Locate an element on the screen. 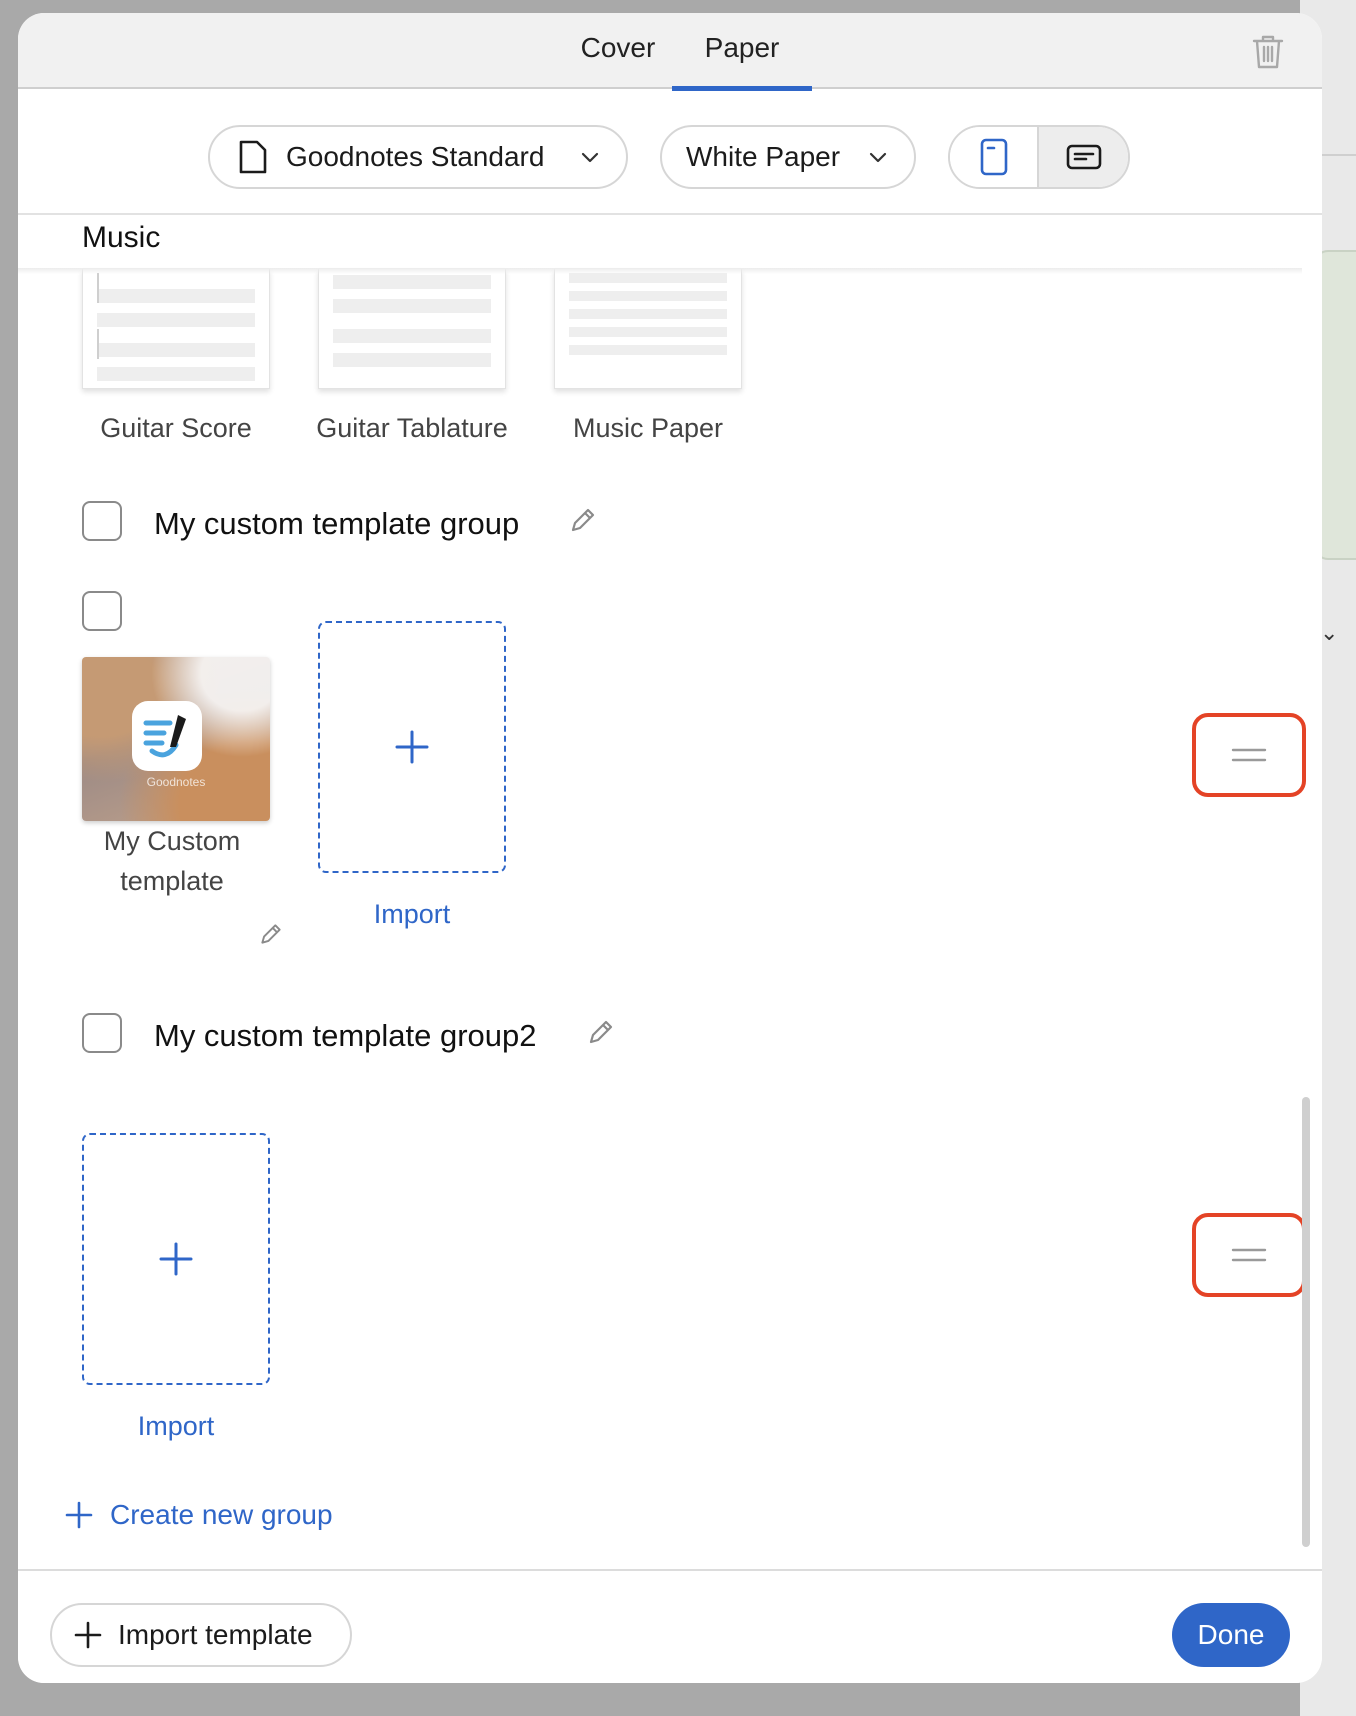 The width and height of the screenshot is (1356, 1716). tab-paper-label: Paper is located at coordinates (742, 47).